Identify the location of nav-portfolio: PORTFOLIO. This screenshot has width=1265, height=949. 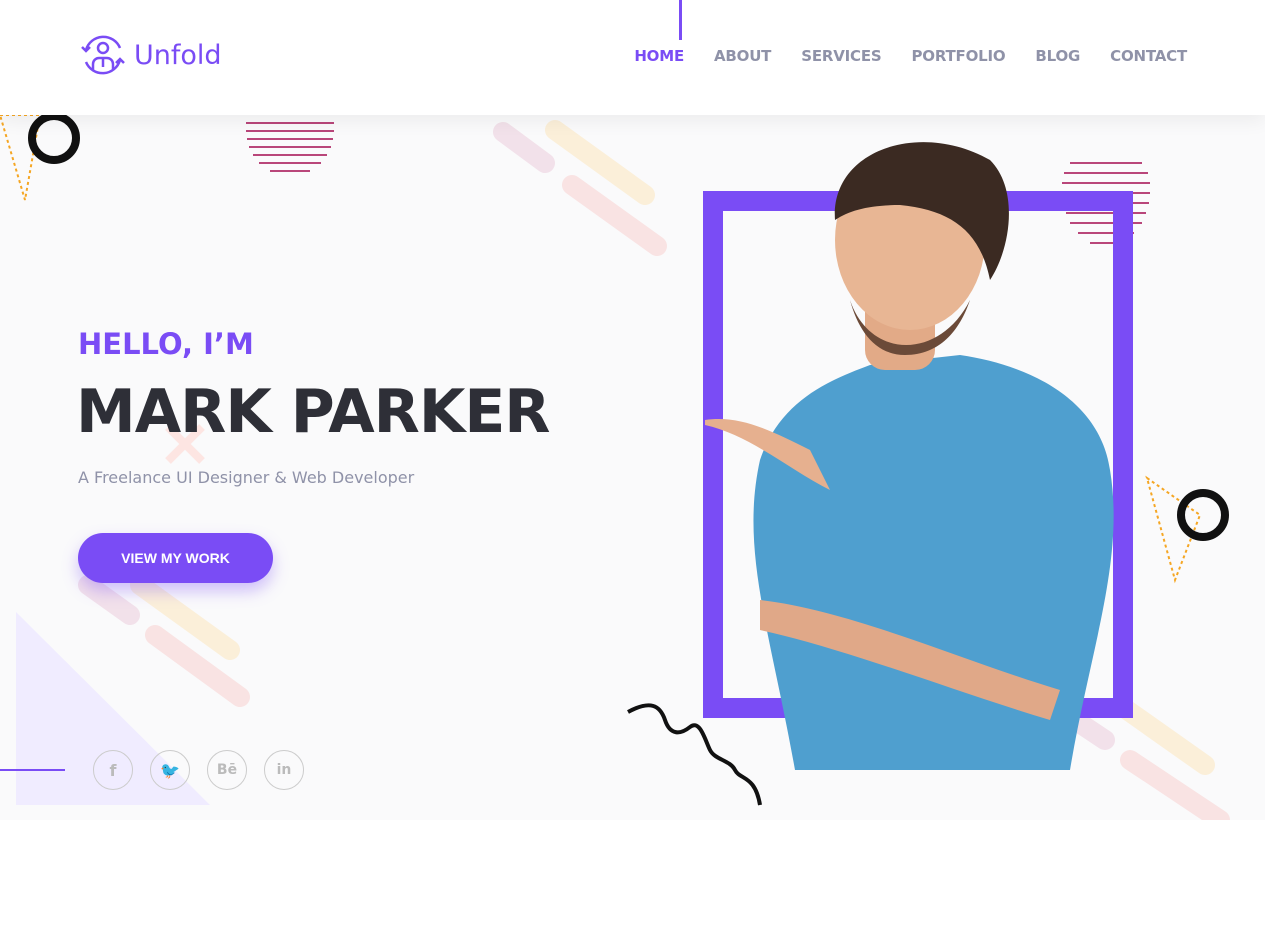
(958, 56).